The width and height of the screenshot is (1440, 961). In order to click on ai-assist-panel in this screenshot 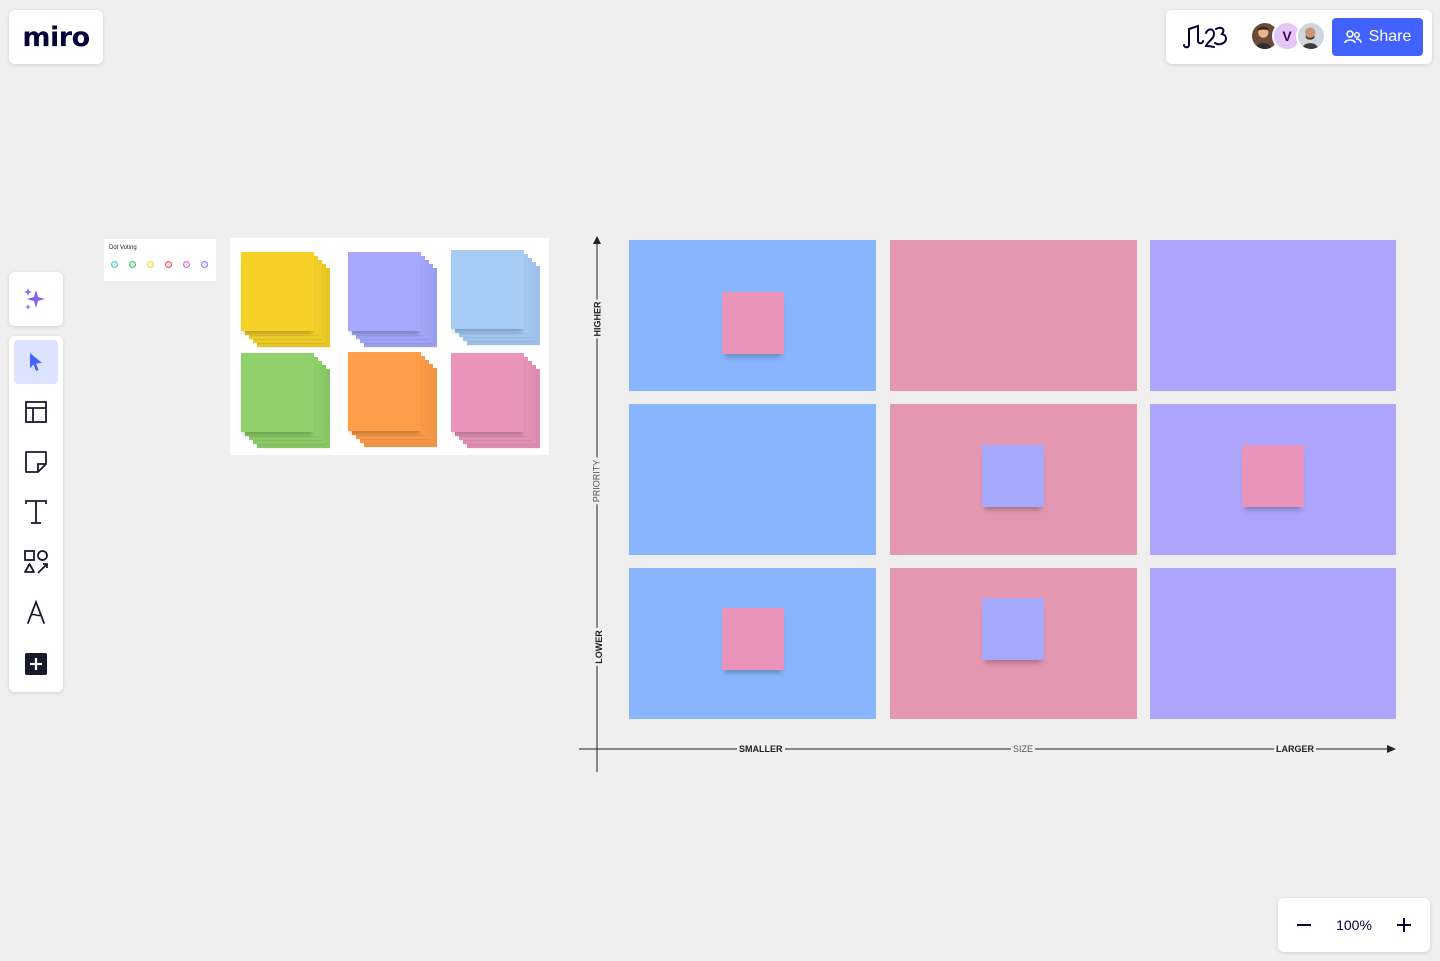, I will do `click(36, 299)`.